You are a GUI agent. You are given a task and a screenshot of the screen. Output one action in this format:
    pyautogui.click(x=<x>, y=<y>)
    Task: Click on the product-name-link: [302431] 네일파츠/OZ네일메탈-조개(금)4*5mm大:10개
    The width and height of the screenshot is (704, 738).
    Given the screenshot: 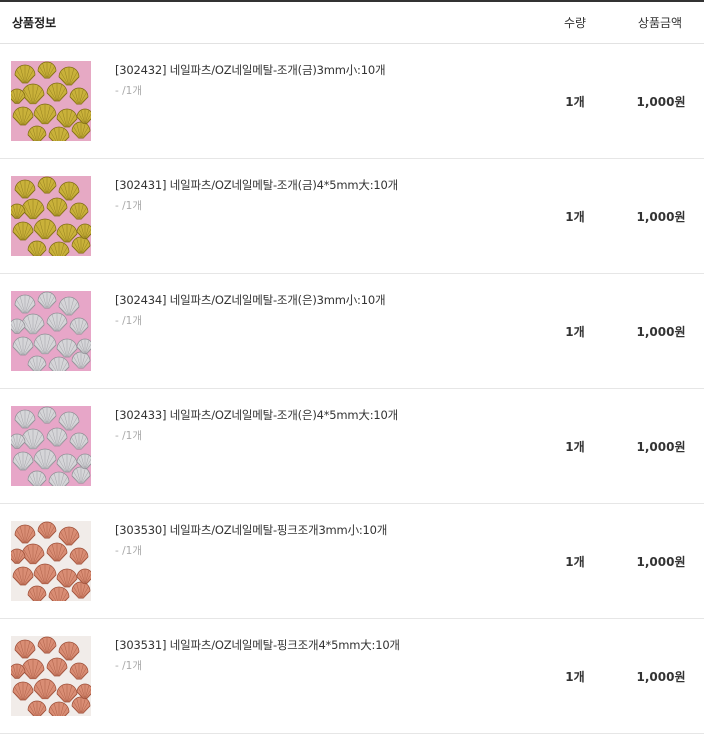 What is the action you would take?
    pyautogui.click(x=256, y=185)
    